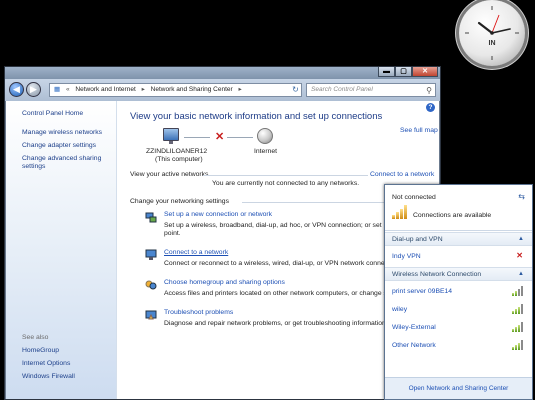  Describe the element at coordinates (342, 89) in the screenshot. I see `search-placeholder: Search Control Panel` at that location.